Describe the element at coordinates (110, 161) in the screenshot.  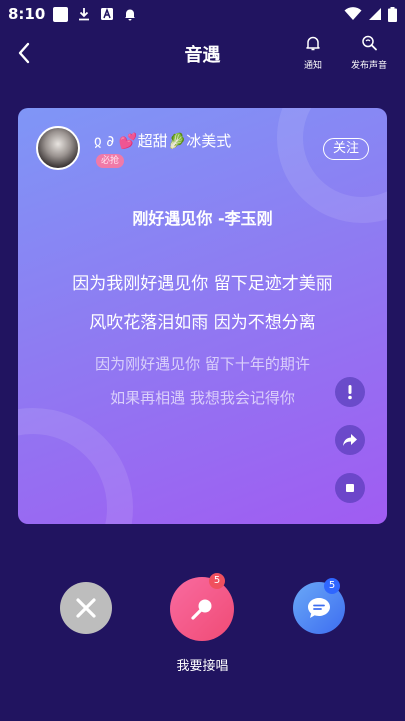
I see `user-badge: 必抢` at that location.